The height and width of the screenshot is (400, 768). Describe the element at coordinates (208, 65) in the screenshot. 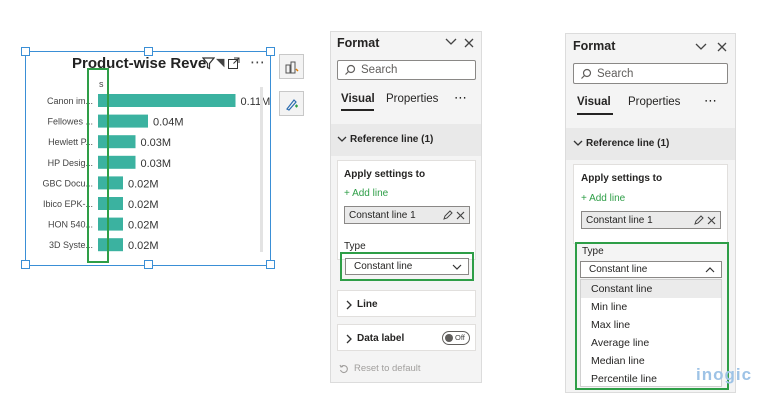

I see `filter-icon` at that location.